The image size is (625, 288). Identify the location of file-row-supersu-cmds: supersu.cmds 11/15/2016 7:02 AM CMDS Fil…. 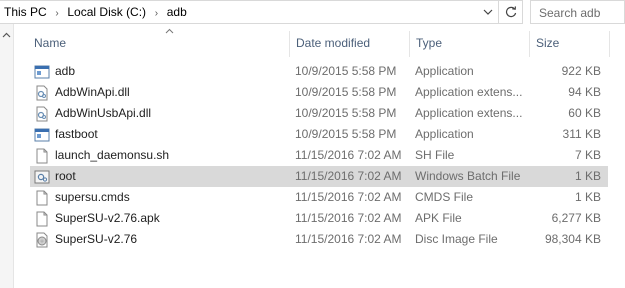
(319, 197).